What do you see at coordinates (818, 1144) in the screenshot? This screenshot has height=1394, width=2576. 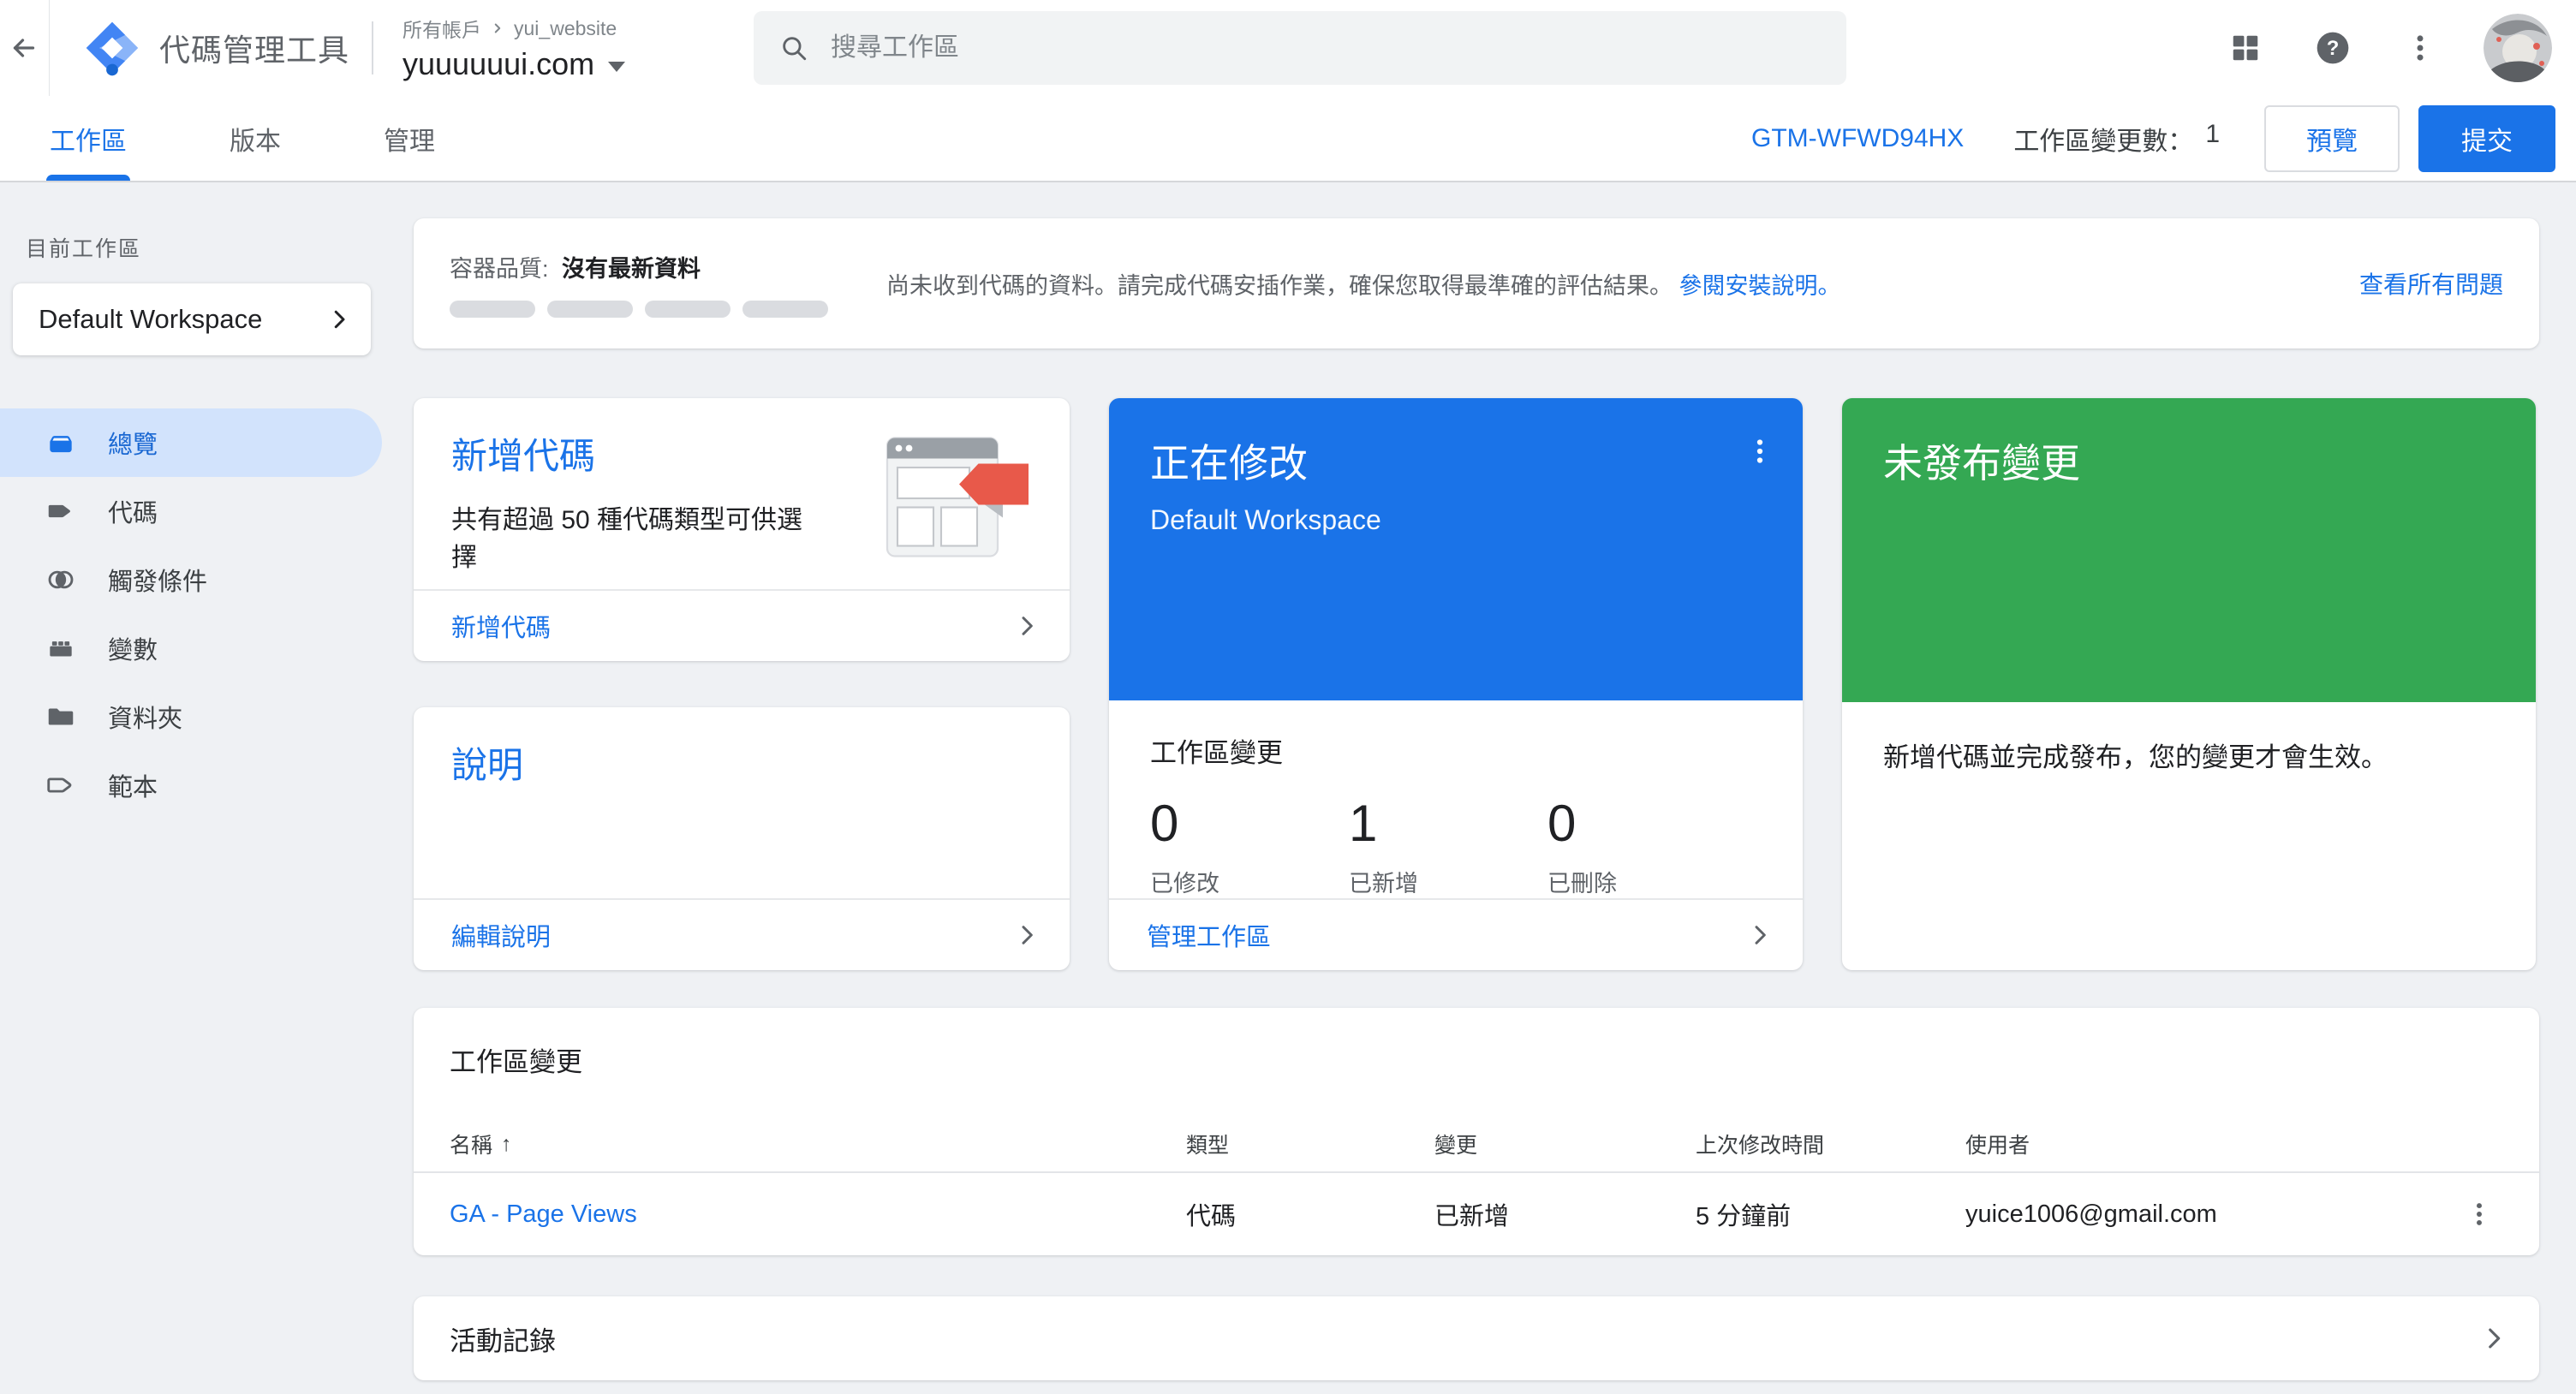 I see `column-name: 名稱 ↑` at bounding box center [818, 1144].